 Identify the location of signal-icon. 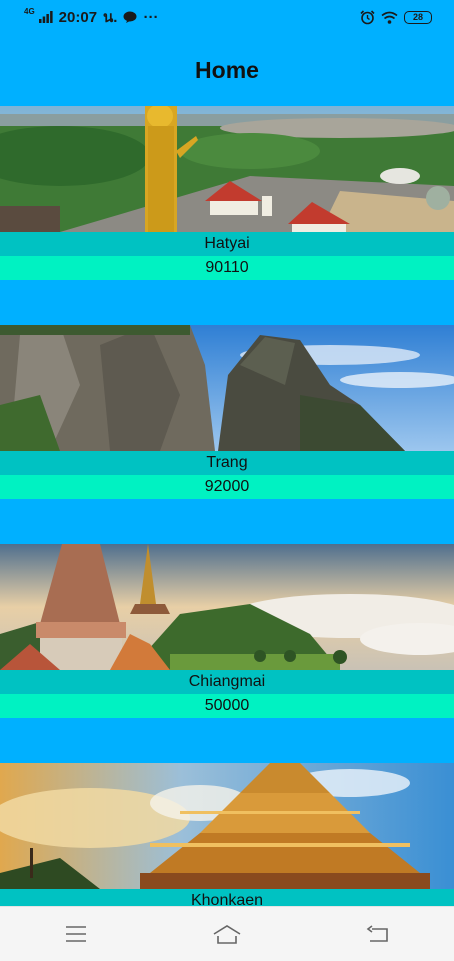
(45, 17).